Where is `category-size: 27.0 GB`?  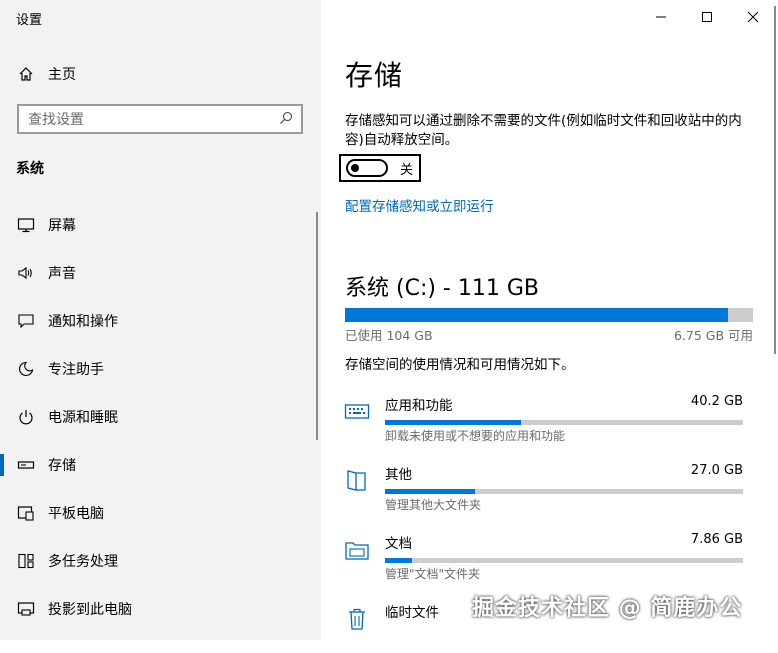
category-size: 27.0 GB is located at coordinates (716, 470).